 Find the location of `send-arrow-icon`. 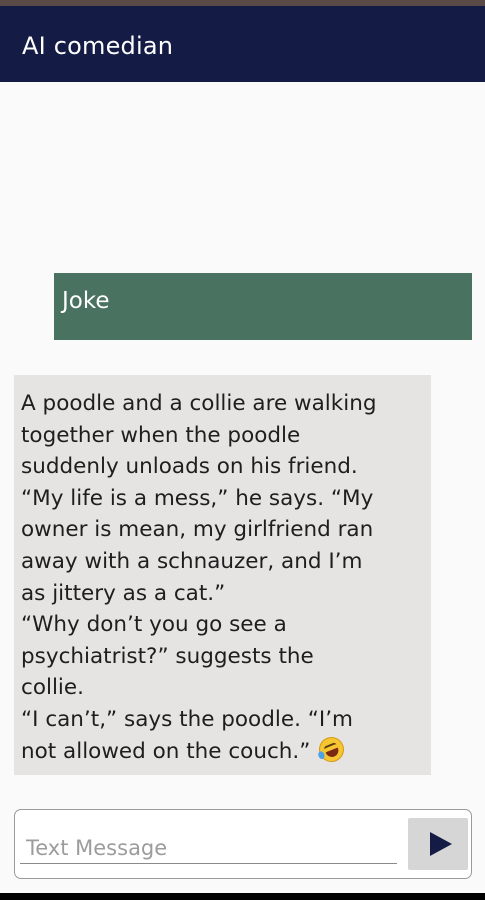

send-arrow-icon is located at coordinates (441, 844).